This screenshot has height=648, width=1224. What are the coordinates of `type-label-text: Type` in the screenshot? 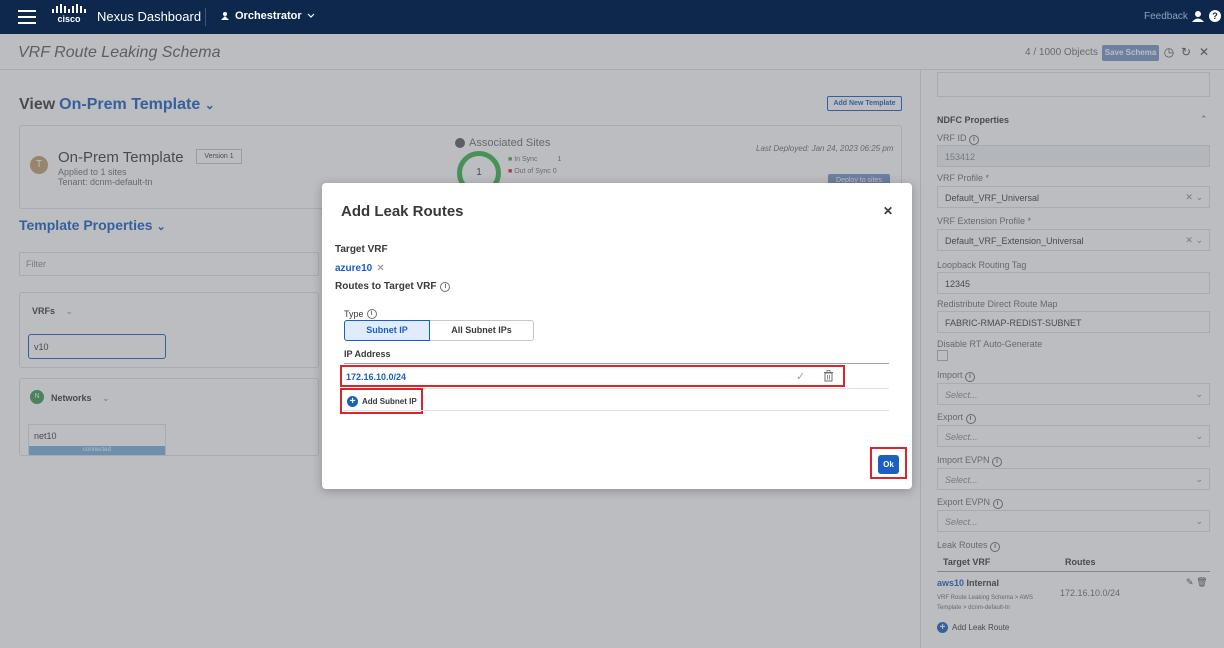 It's located at (354, 314).